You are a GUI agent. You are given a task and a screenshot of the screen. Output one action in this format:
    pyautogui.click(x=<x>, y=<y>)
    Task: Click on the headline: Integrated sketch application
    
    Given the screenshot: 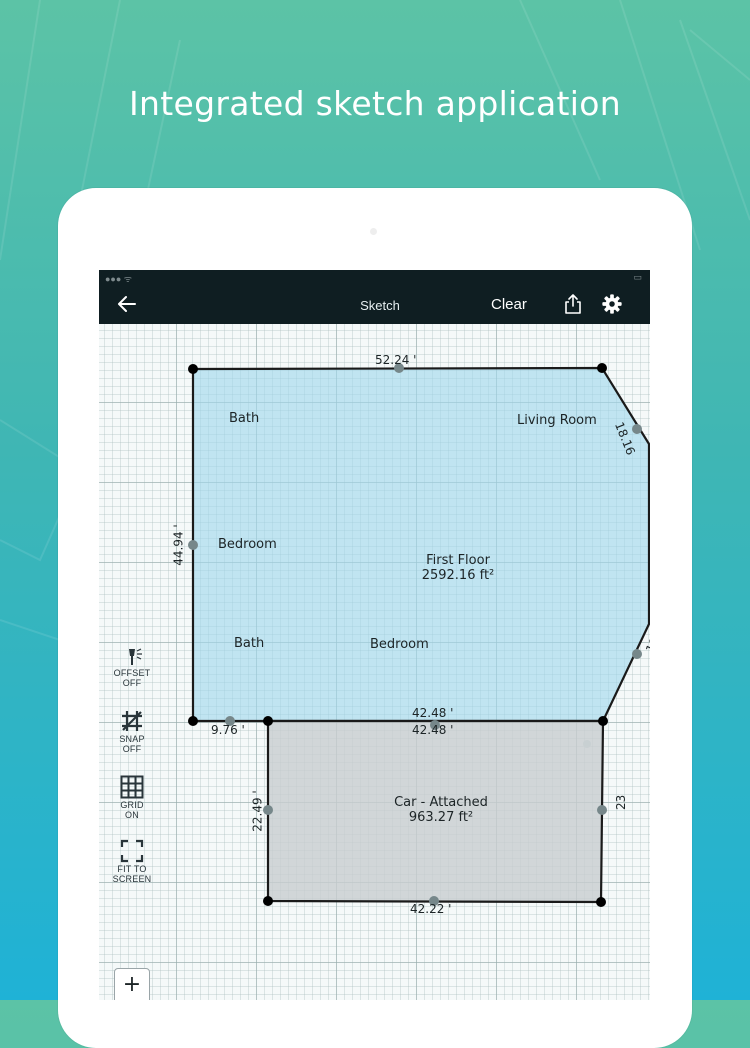 What is the action you would take?
    pyautogui.click(x=375, y=103)
    